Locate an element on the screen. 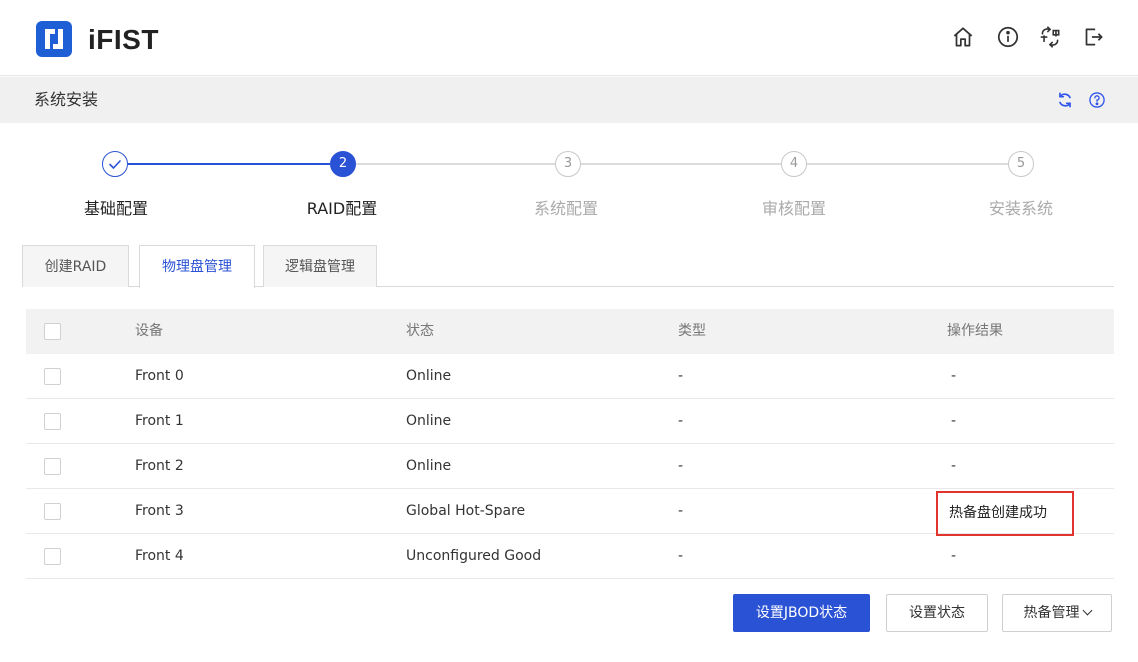  step-5-indicator: 5 is located at coordinates (1021, 164).